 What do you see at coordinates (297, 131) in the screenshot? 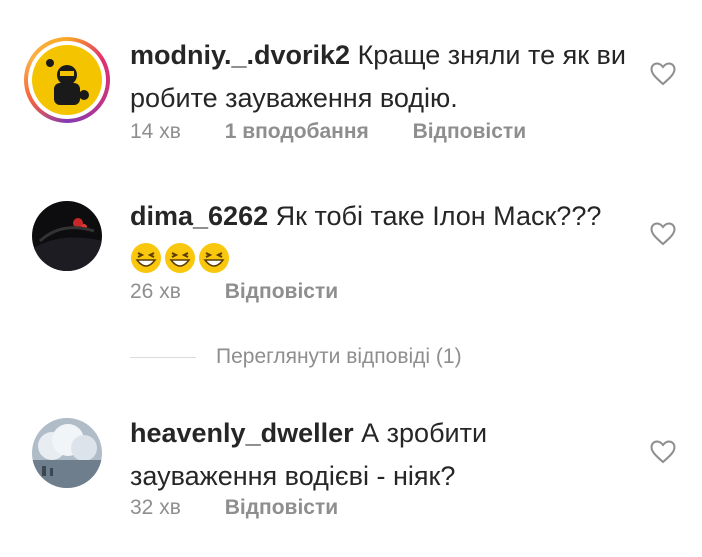
I see `likes-count: 1 вподобання` at bounding box center [297, 131].